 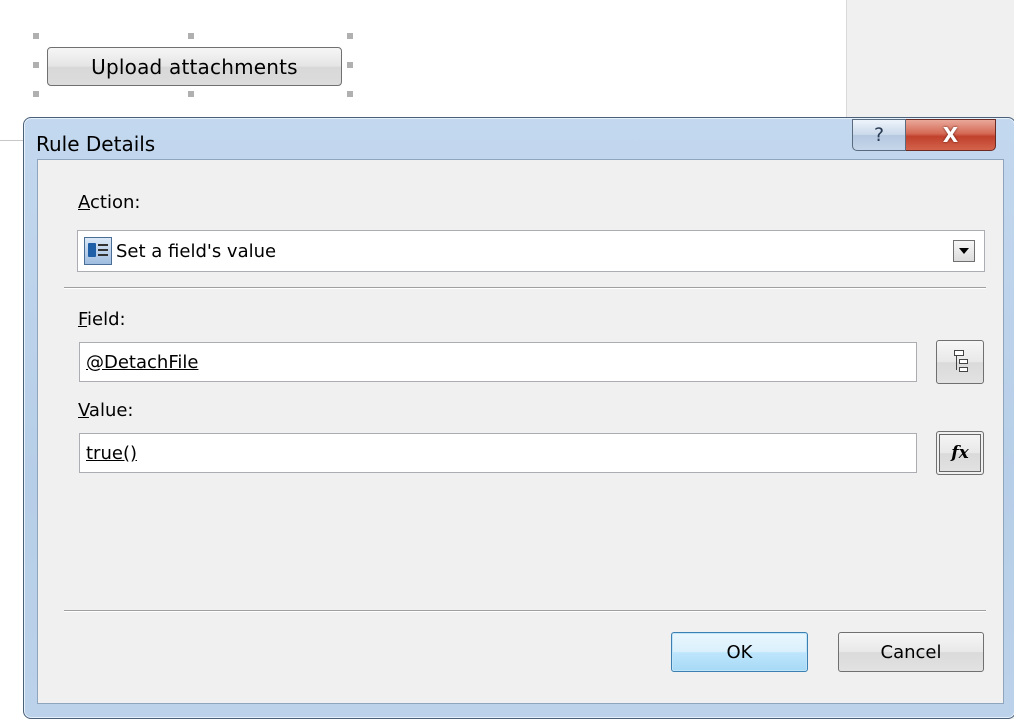 I want to click on caption-buttons: ? X, so click(x=924, y=135).